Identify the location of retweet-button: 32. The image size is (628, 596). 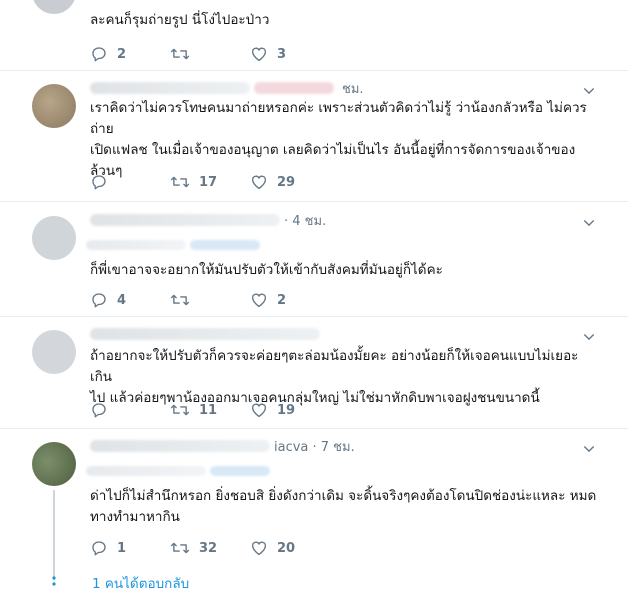
(210, 548).